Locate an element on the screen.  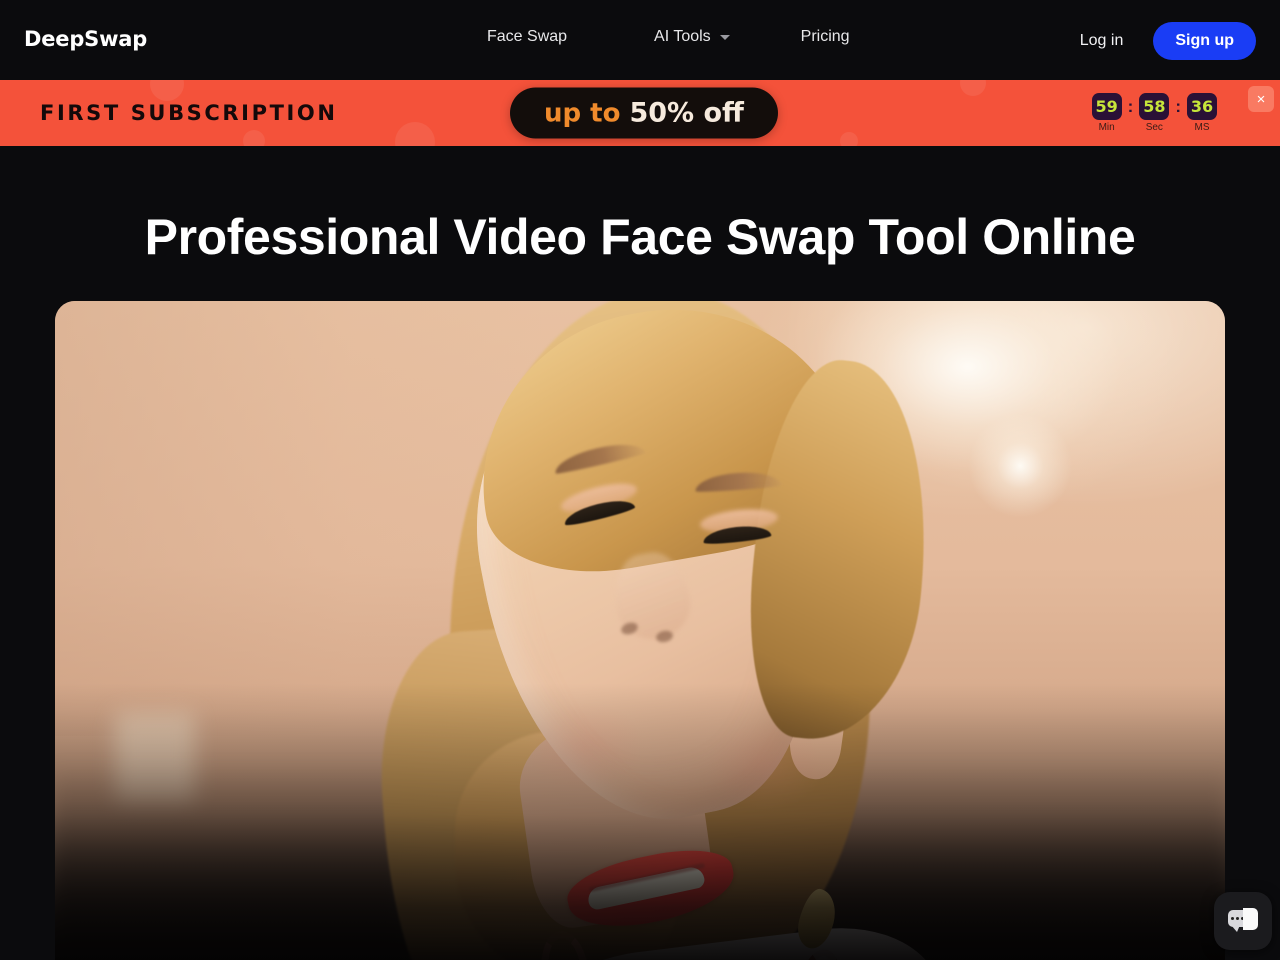
nav-item-ai-tools: AI Tools is located at coordinates (692, 37).